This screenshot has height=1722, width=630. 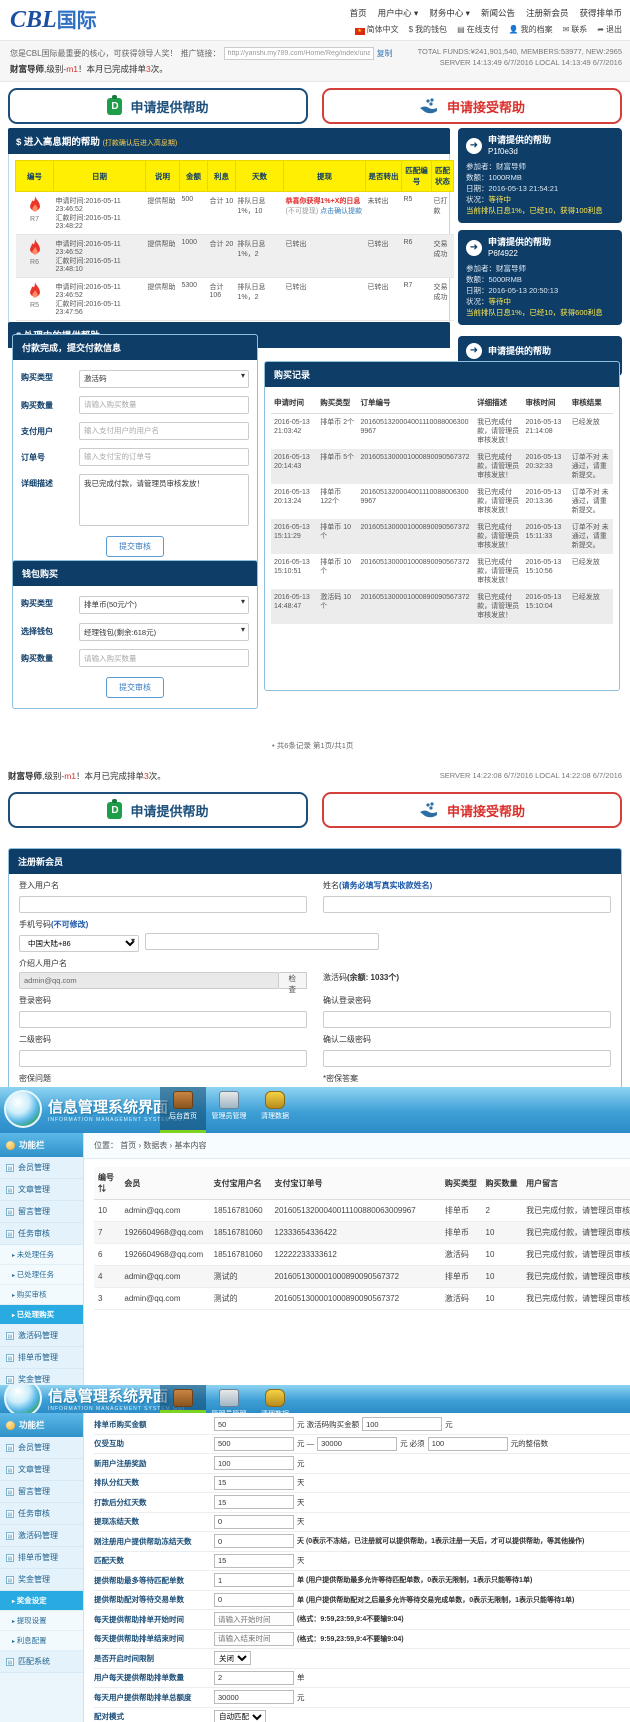 What do you see at coordinates (442, 374) in the screenshot?
I see `purchase-records-title: 购买记录` at bounding box center [442, 374].